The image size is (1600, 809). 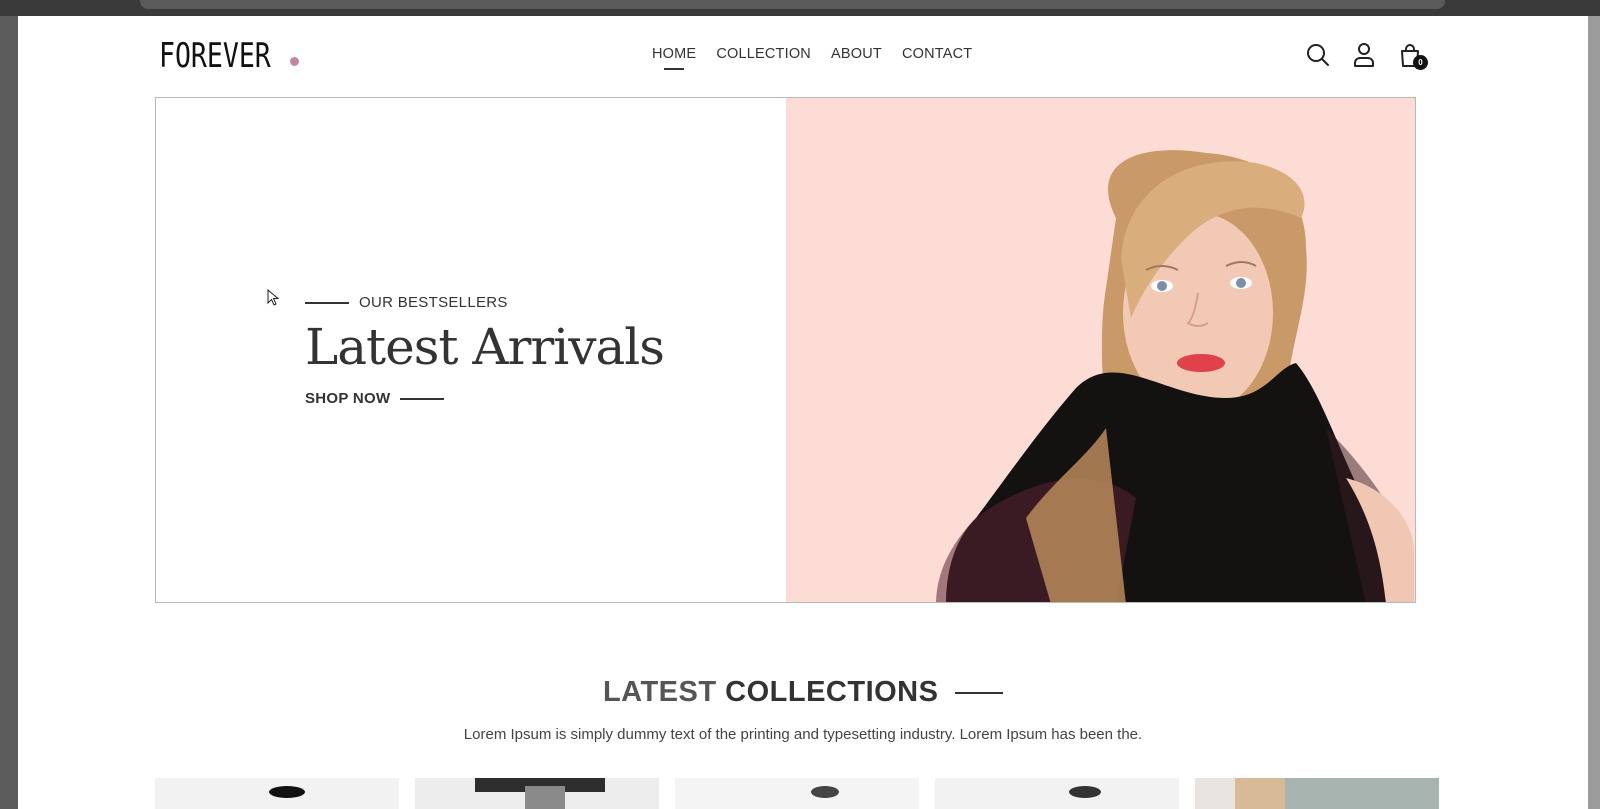 I want to click on logo-dot, so click(x=294, y=61).